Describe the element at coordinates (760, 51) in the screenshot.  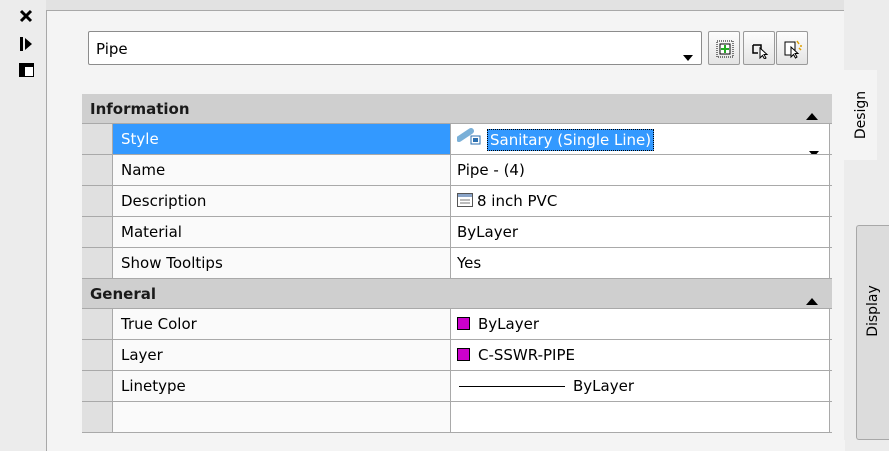
I see `select-objects-icon` at that location.